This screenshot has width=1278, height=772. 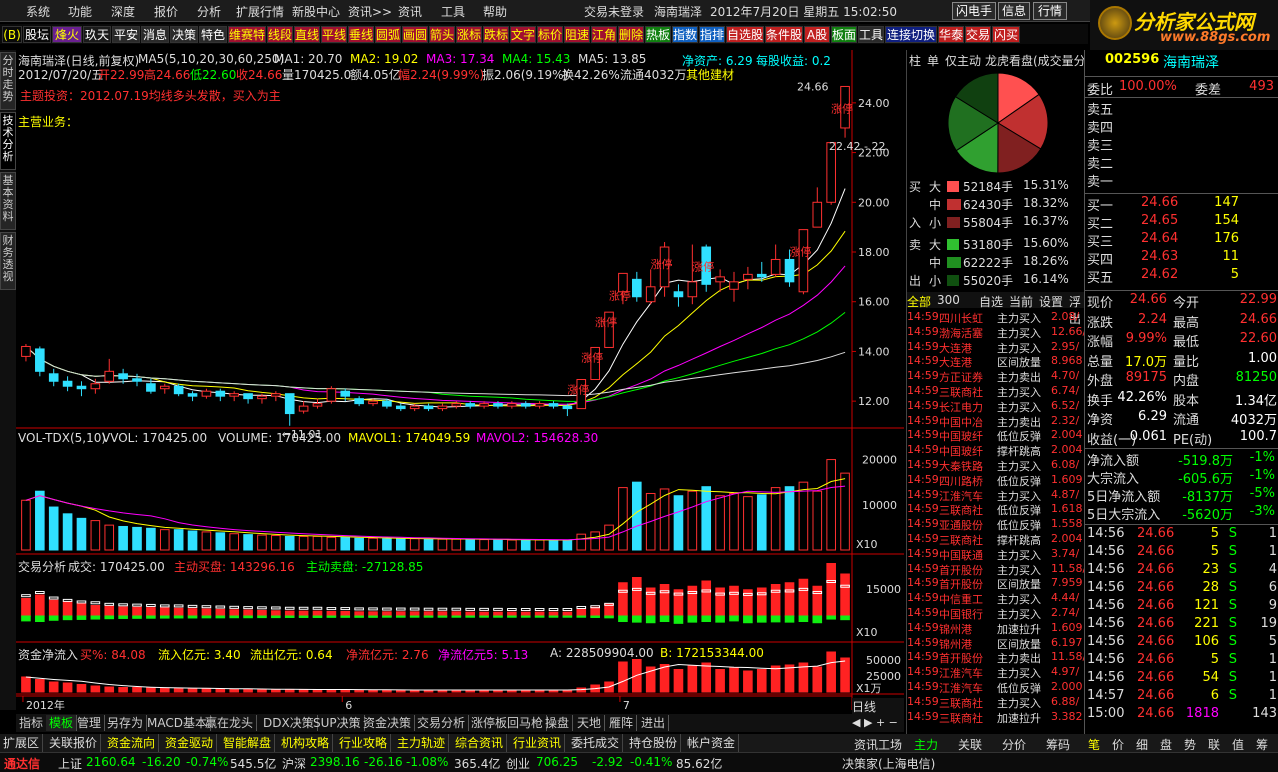 I want to click on right-bottom-tab-1: 价, so click(x=1118, y=744).